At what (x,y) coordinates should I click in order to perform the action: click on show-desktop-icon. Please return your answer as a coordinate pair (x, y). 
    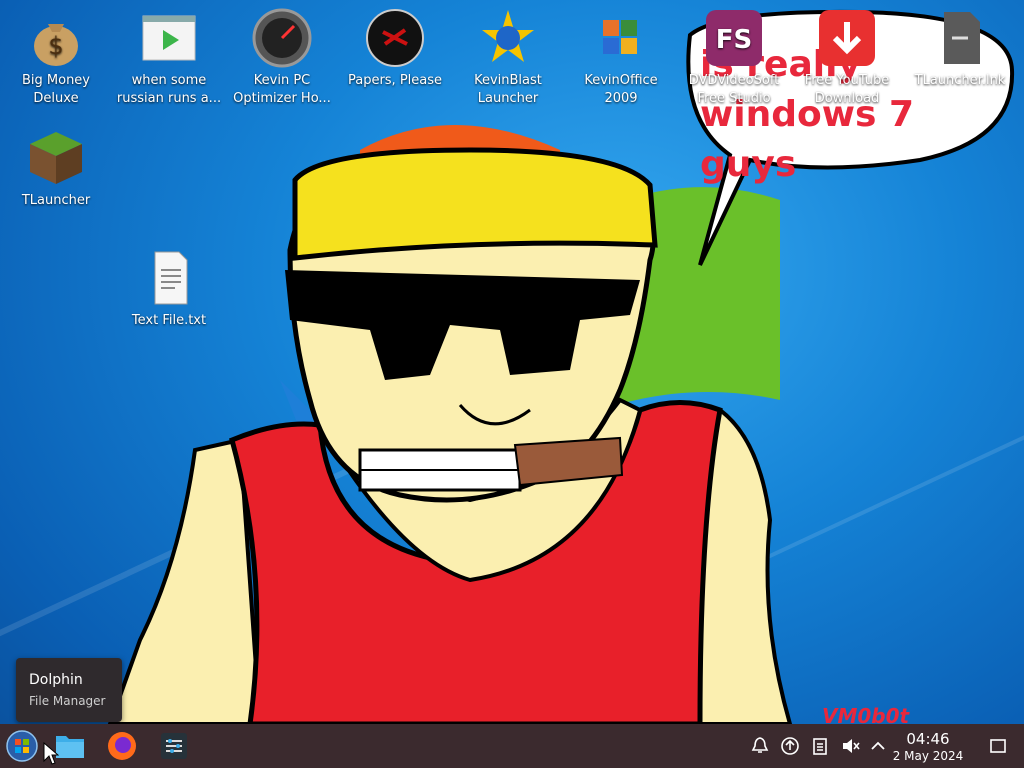
    Looking at the image, I should click on (998, 746).